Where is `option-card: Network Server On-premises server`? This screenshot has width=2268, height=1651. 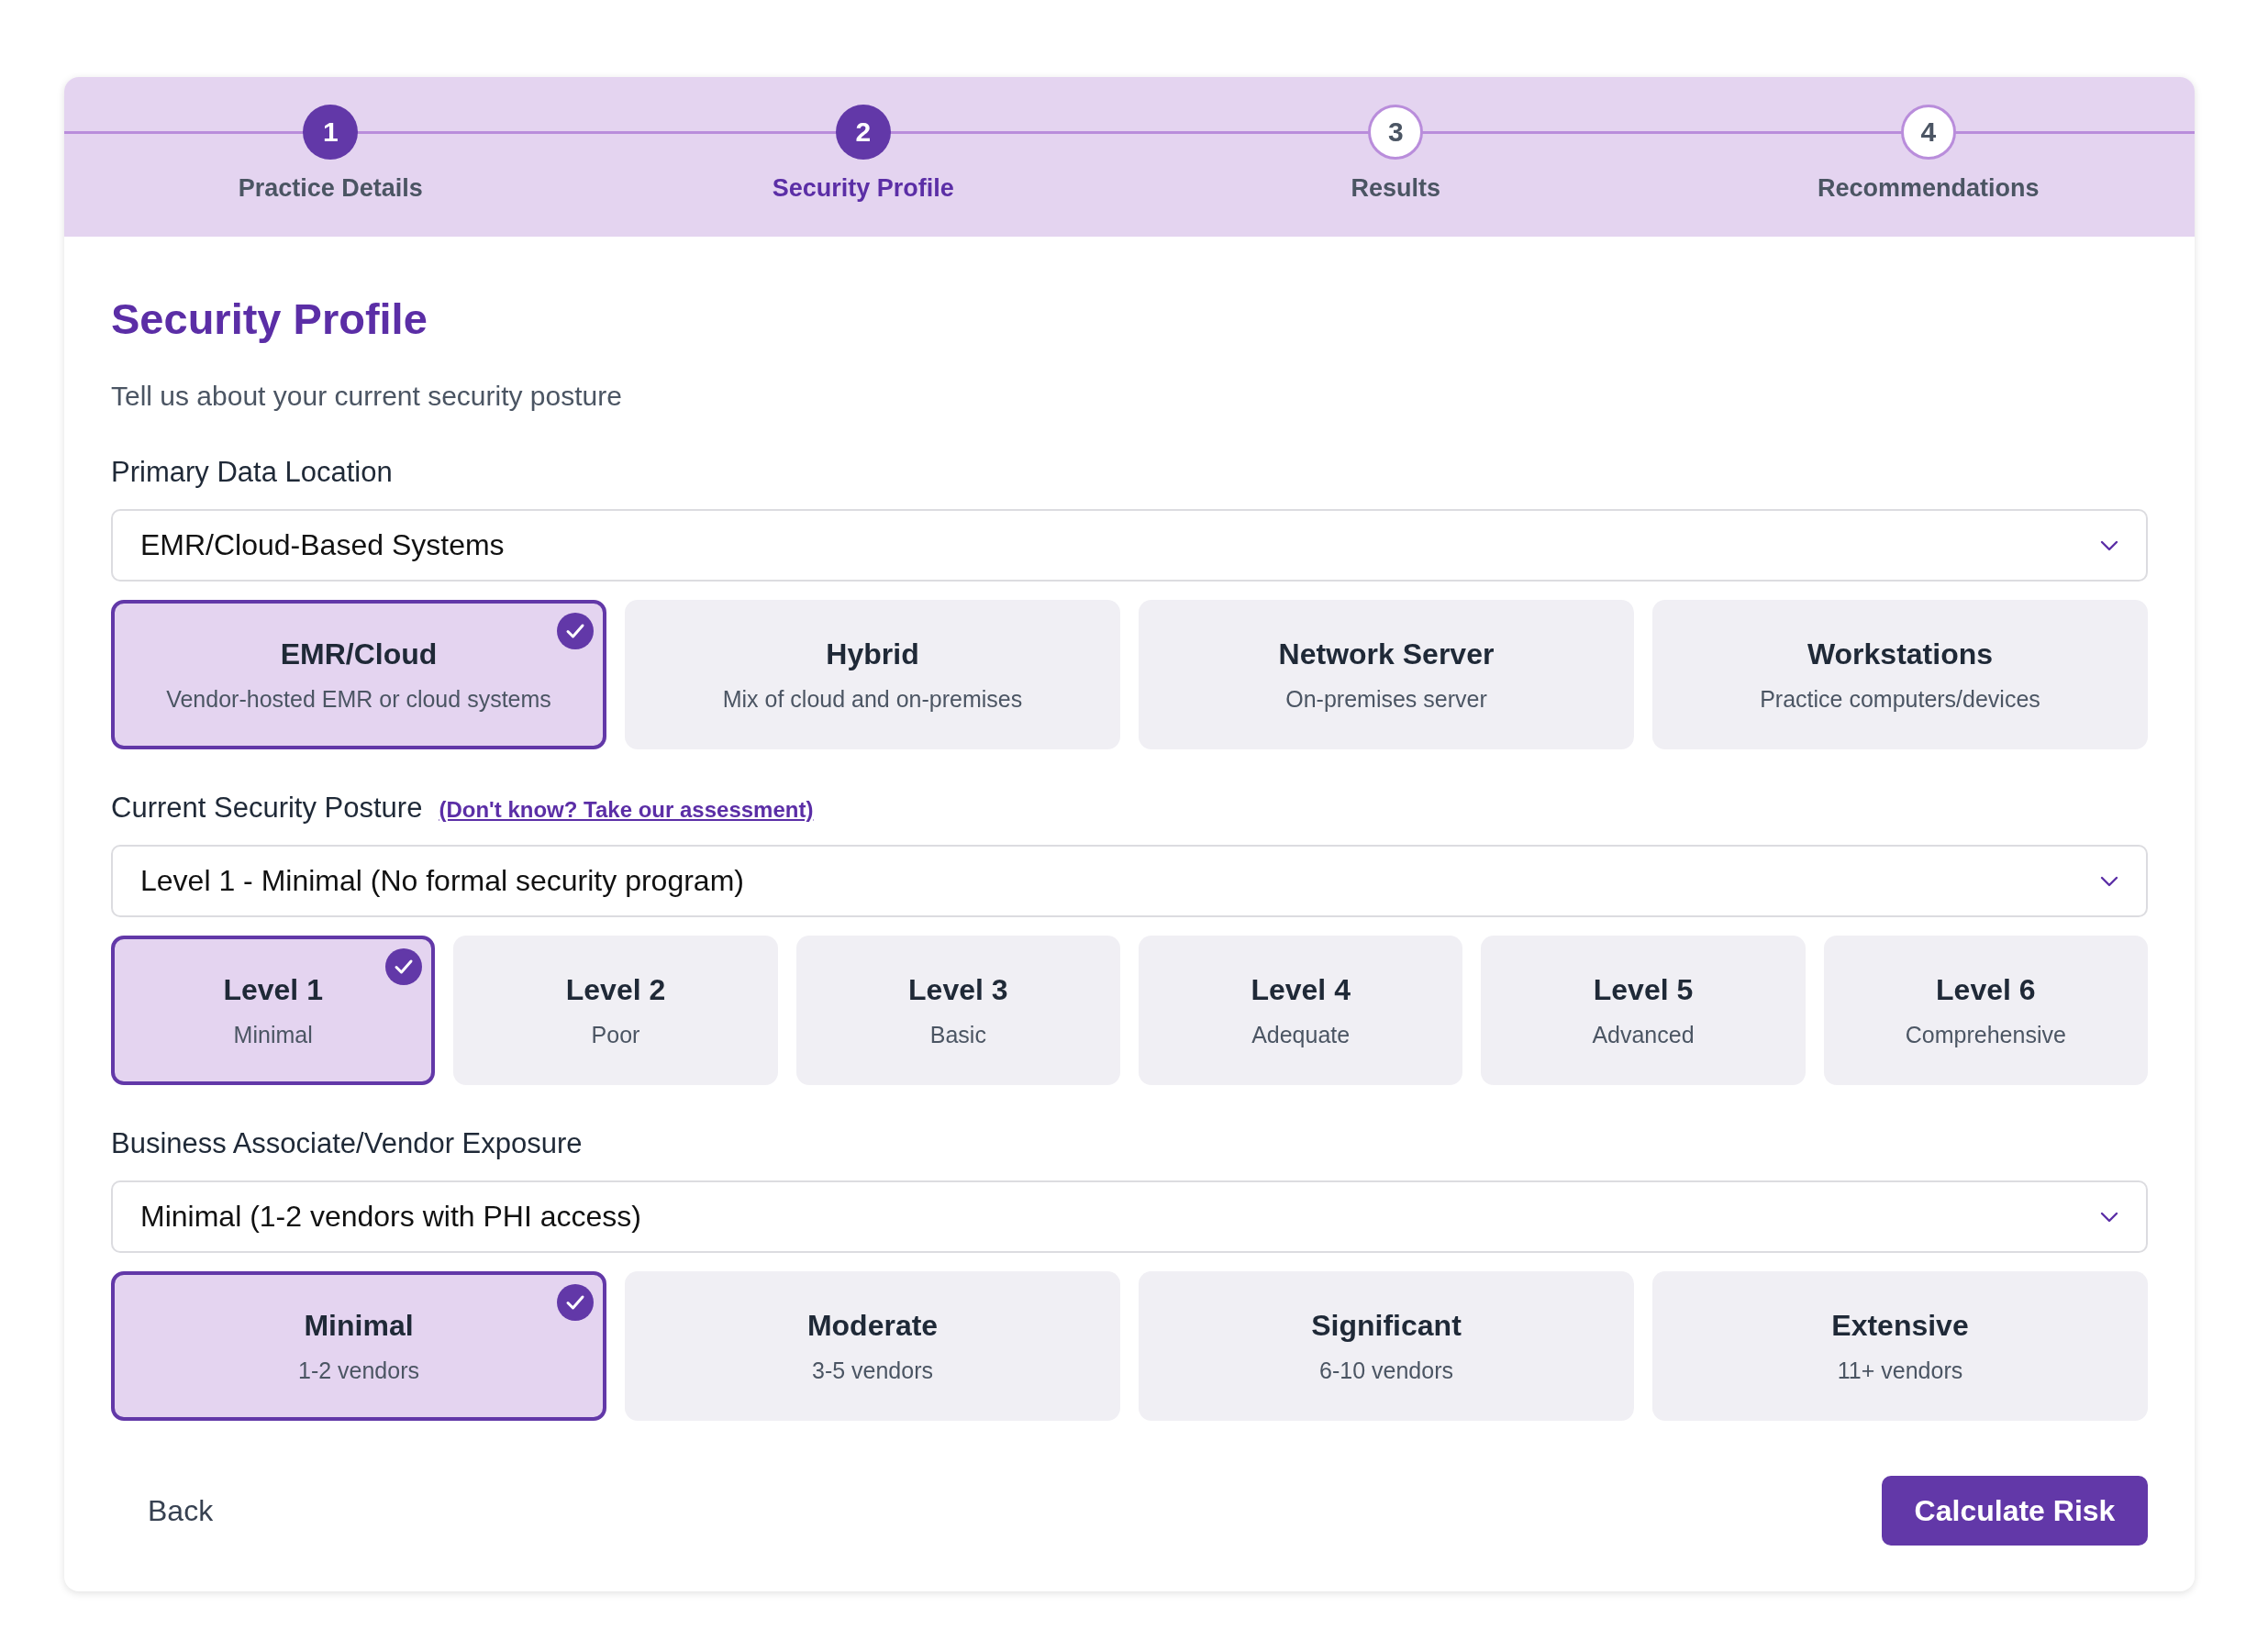 option-card: Network Server On-premises server is located at coordinates (1387, 674).